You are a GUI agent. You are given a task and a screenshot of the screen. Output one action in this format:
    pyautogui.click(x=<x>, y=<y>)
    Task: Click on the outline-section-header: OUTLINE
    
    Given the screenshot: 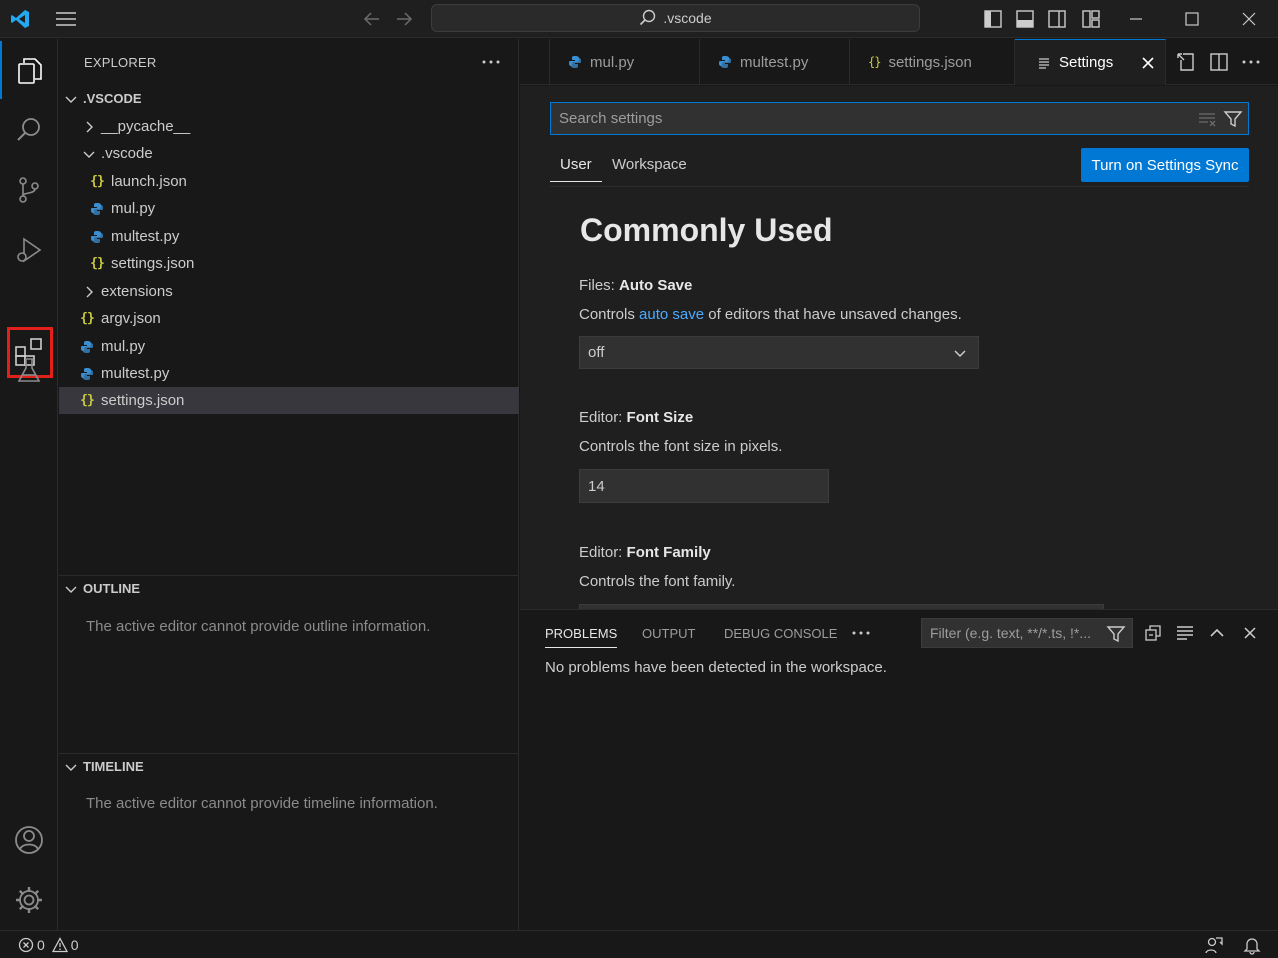 What is the action you would take?
    pyautogui.click(x=289, y=588)
    